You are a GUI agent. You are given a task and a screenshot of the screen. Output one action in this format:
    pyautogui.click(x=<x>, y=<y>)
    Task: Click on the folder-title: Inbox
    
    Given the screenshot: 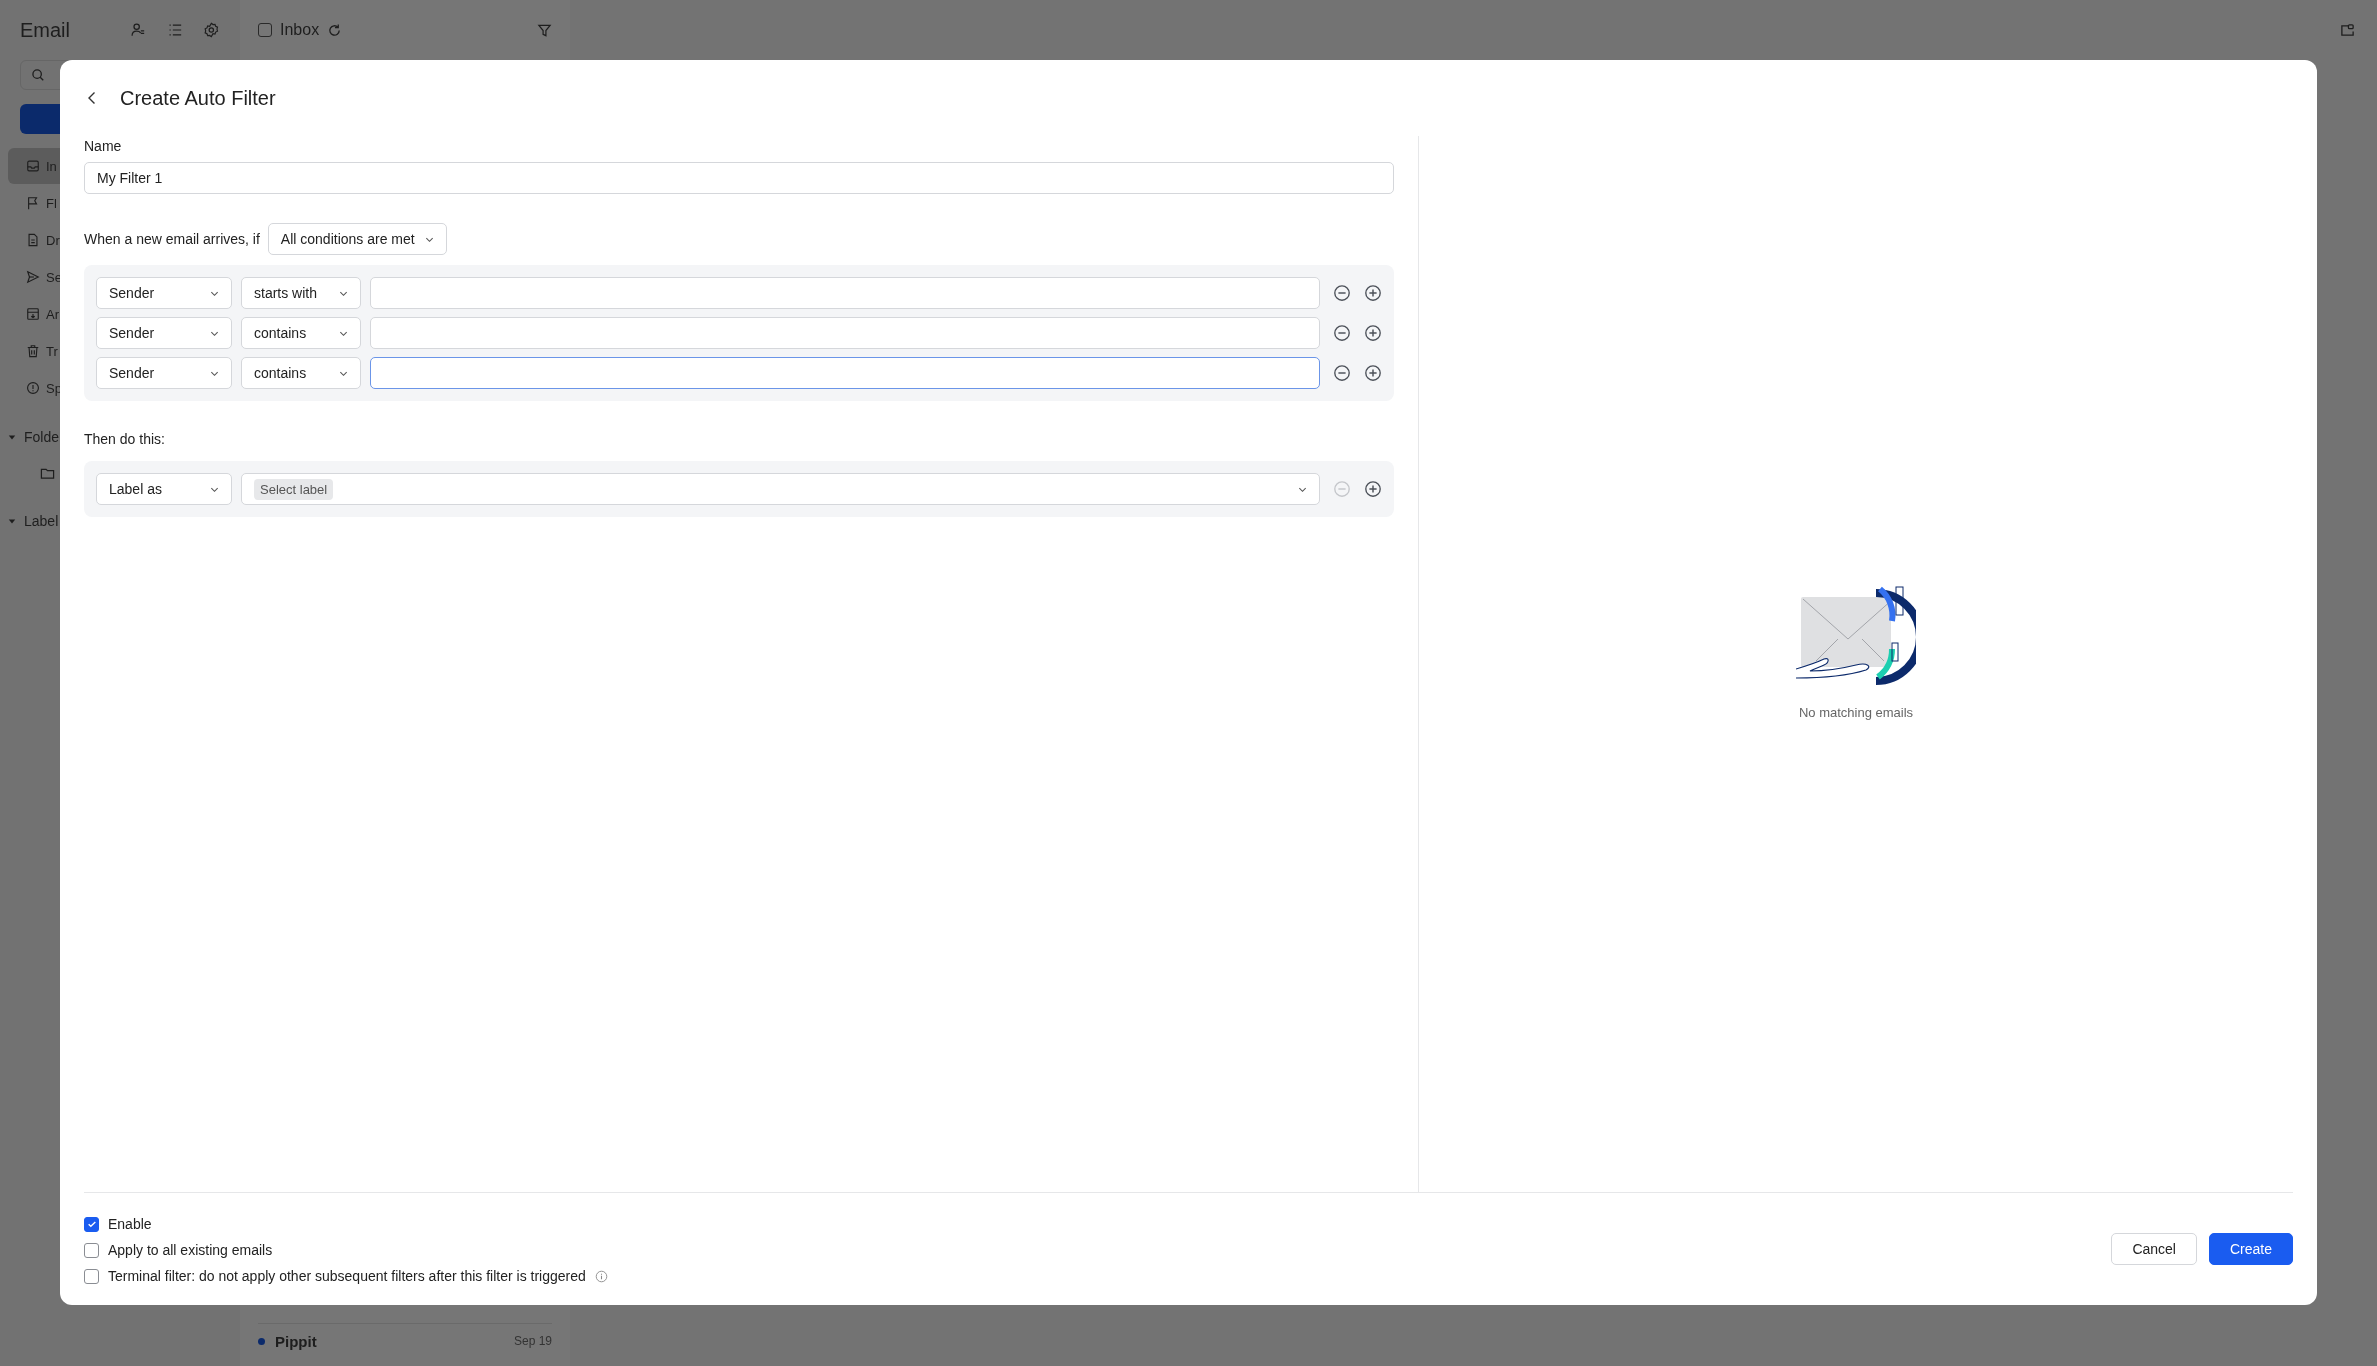 What is the action you would take?
    pyautogui.click(x=300, y=30)
    